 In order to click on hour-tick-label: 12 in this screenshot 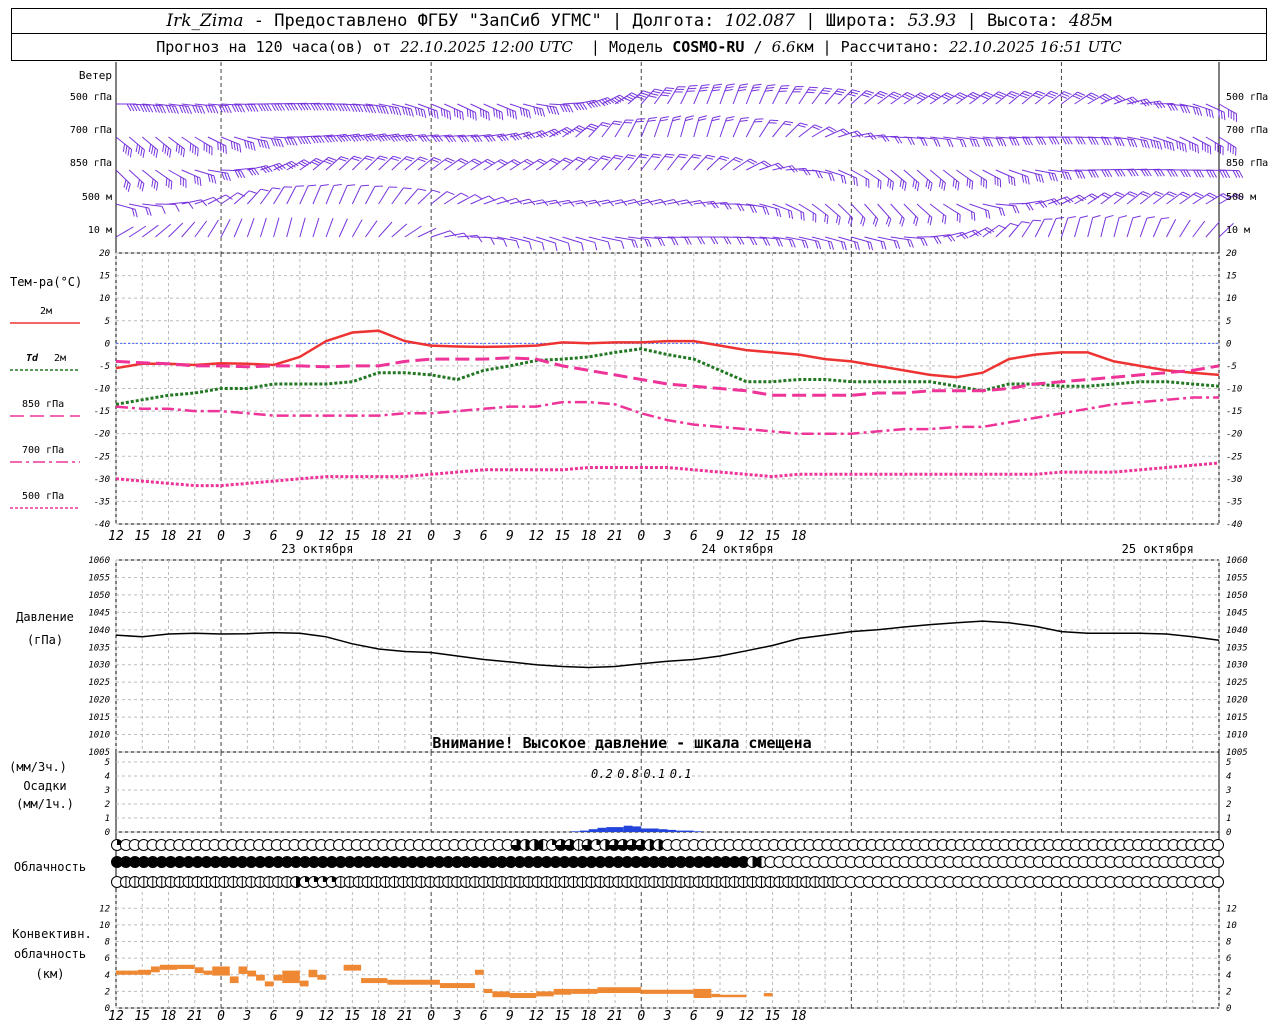, I will do `click(536, 1016)`.